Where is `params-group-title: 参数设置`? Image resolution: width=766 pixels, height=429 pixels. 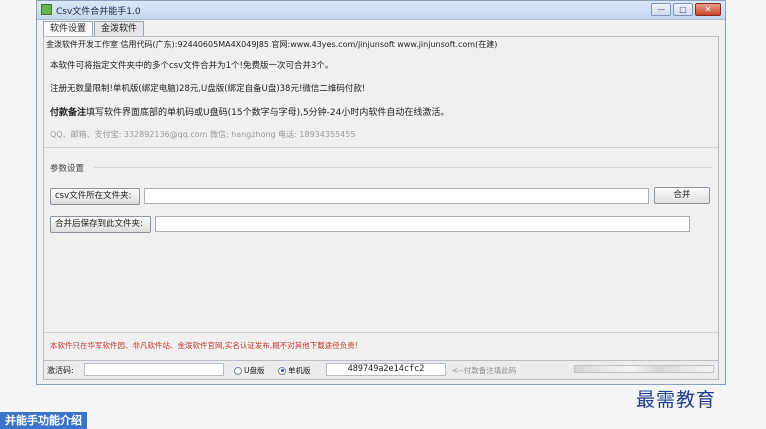
params-group-title: 参数设置 is located at coordinates (67, 169).